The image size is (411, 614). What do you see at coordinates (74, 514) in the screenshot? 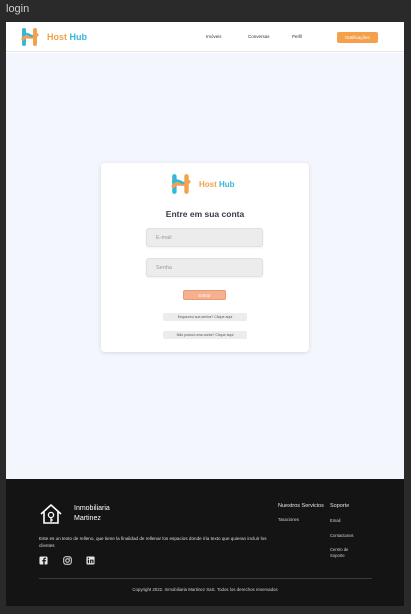
I see `footer-logo: Inmobiliaria Martinez` at bounding box center [74, 514].